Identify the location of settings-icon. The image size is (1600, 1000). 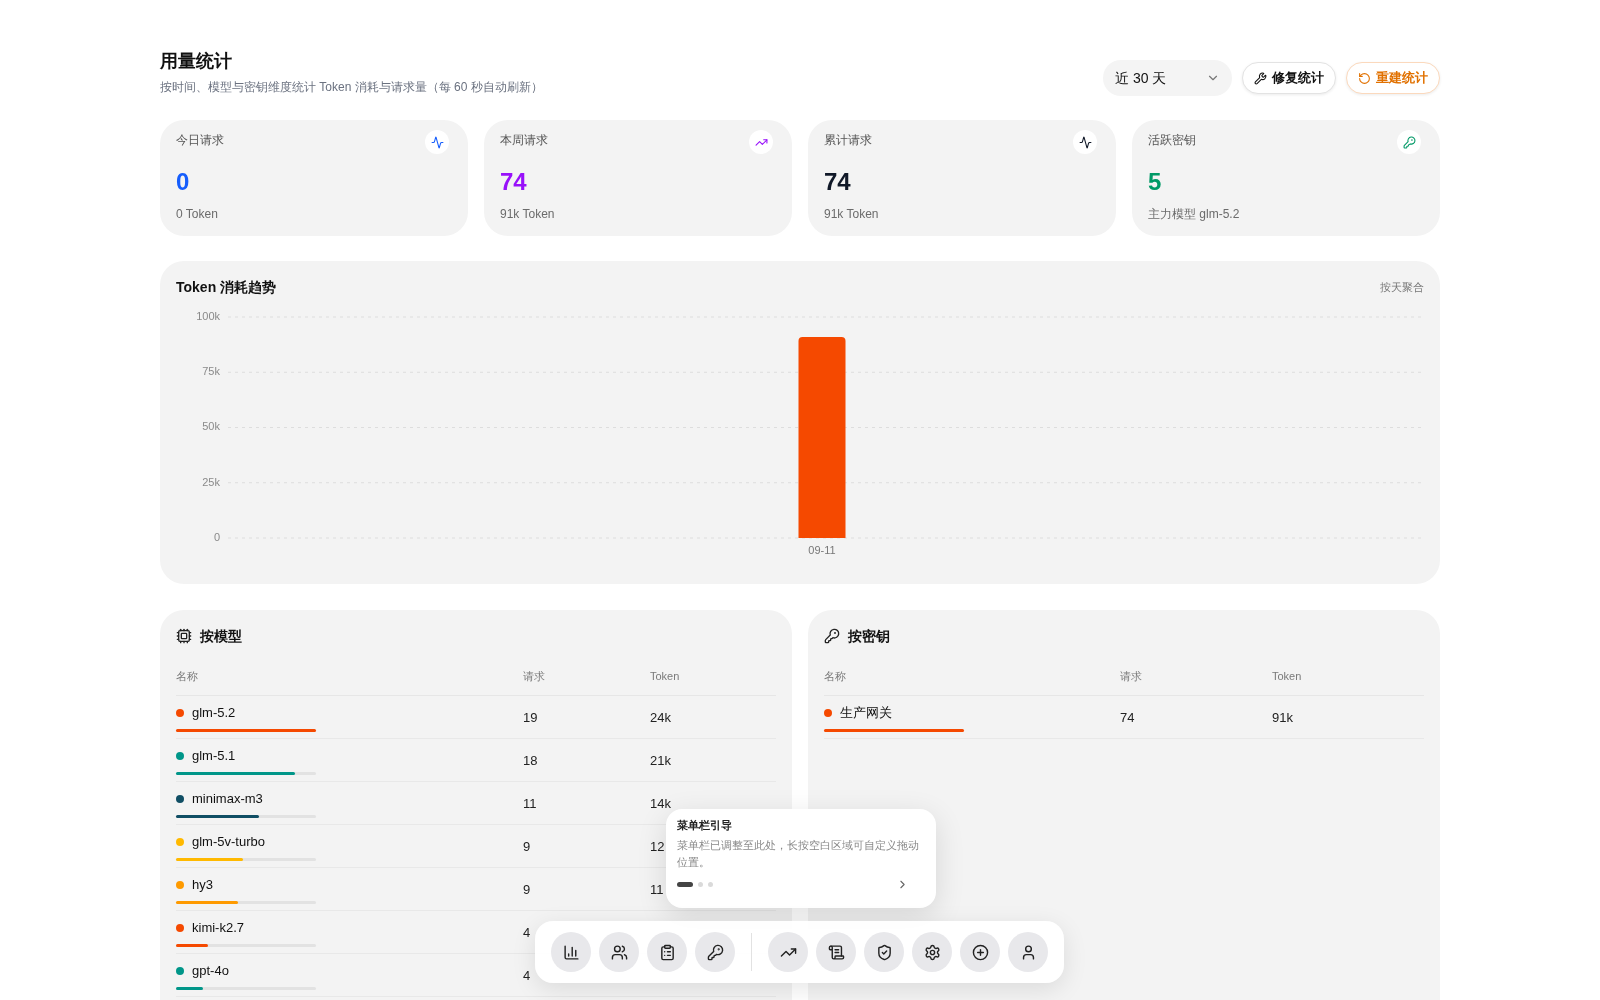
(932, 952).